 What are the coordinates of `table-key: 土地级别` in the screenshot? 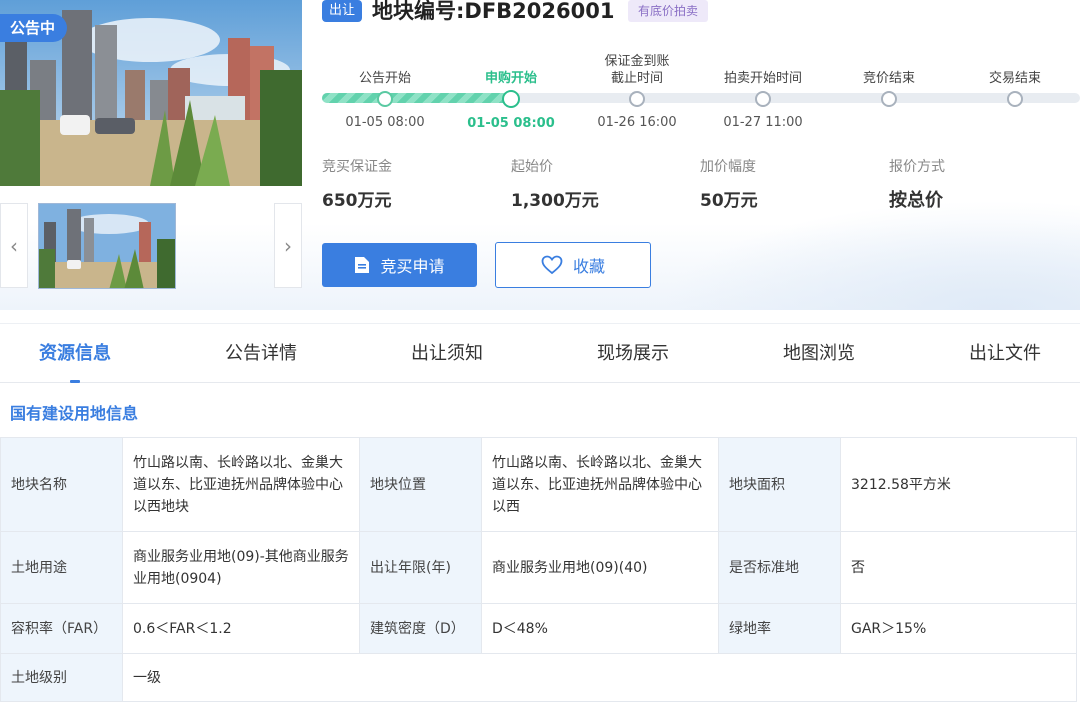 It's located at (61, 677).